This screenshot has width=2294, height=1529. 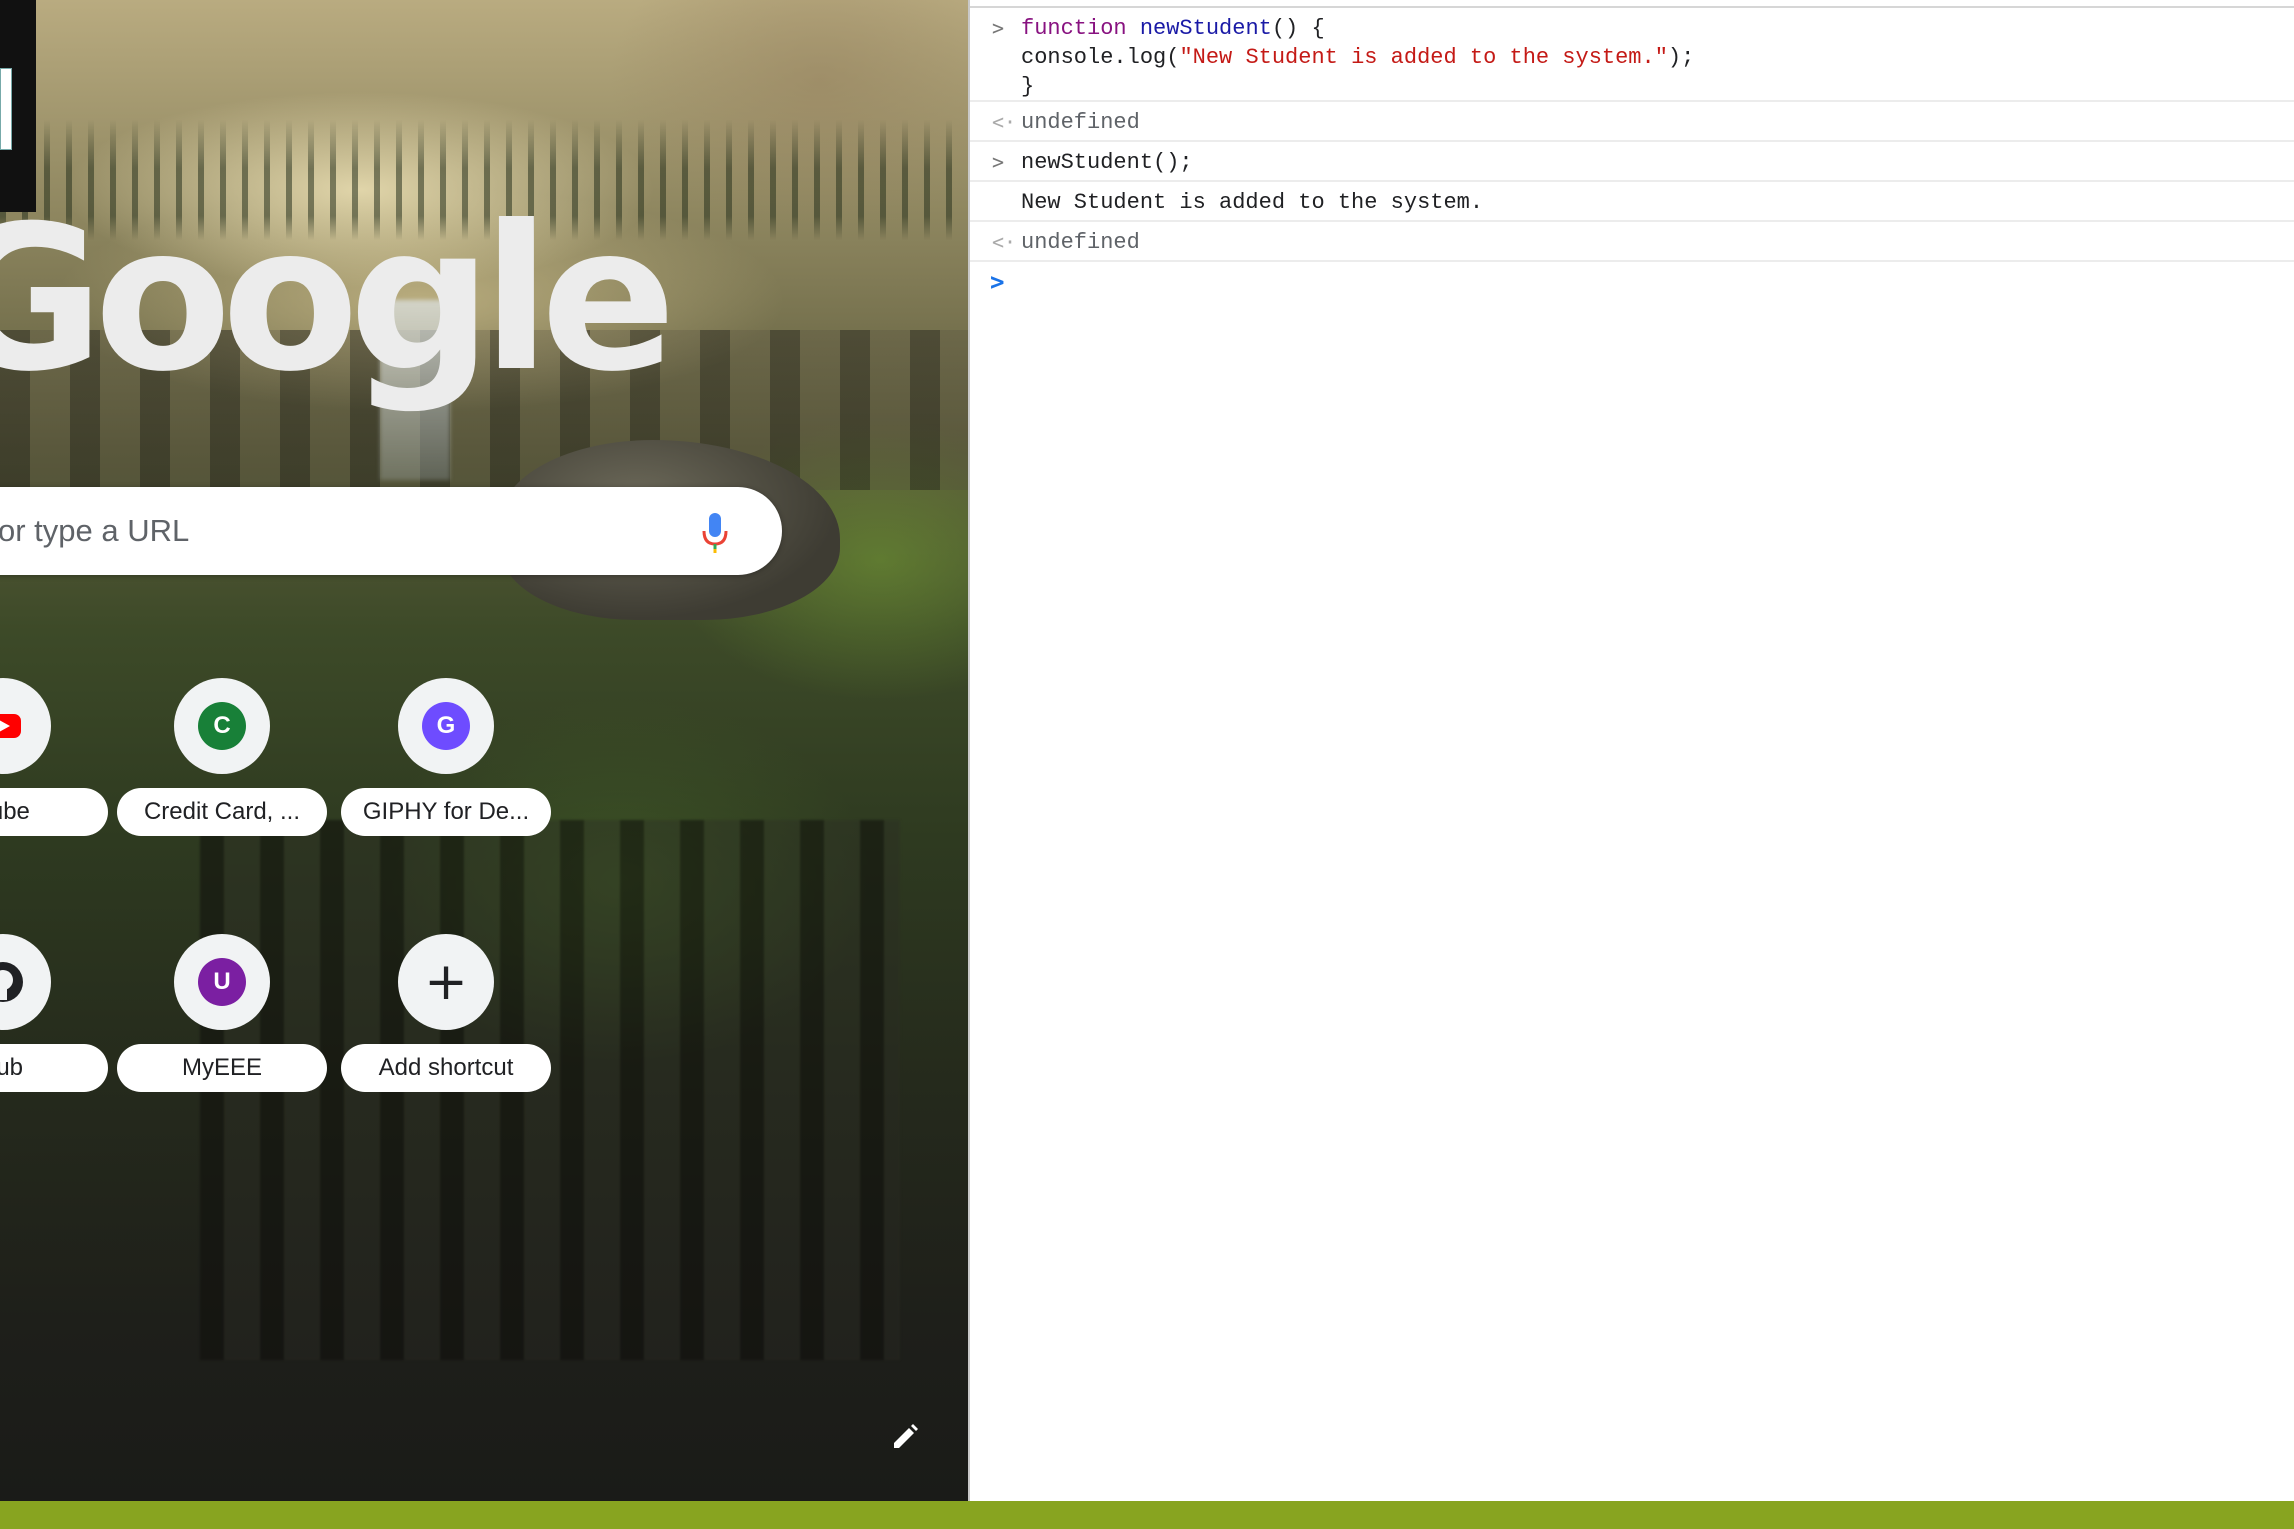 What do you see at coordinates (11, 982) in the screenshot?
I see `github-icon` at bounding box center [11, 982].